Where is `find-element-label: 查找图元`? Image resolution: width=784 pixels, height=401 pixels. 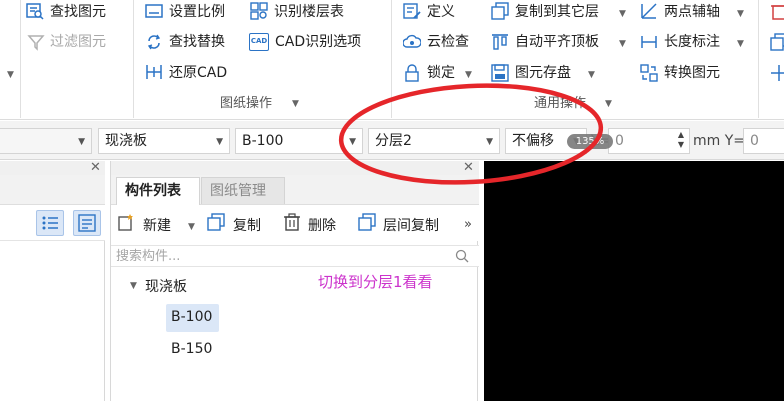 find-element-label: 查找图元 is located at coordinates (78, 12).